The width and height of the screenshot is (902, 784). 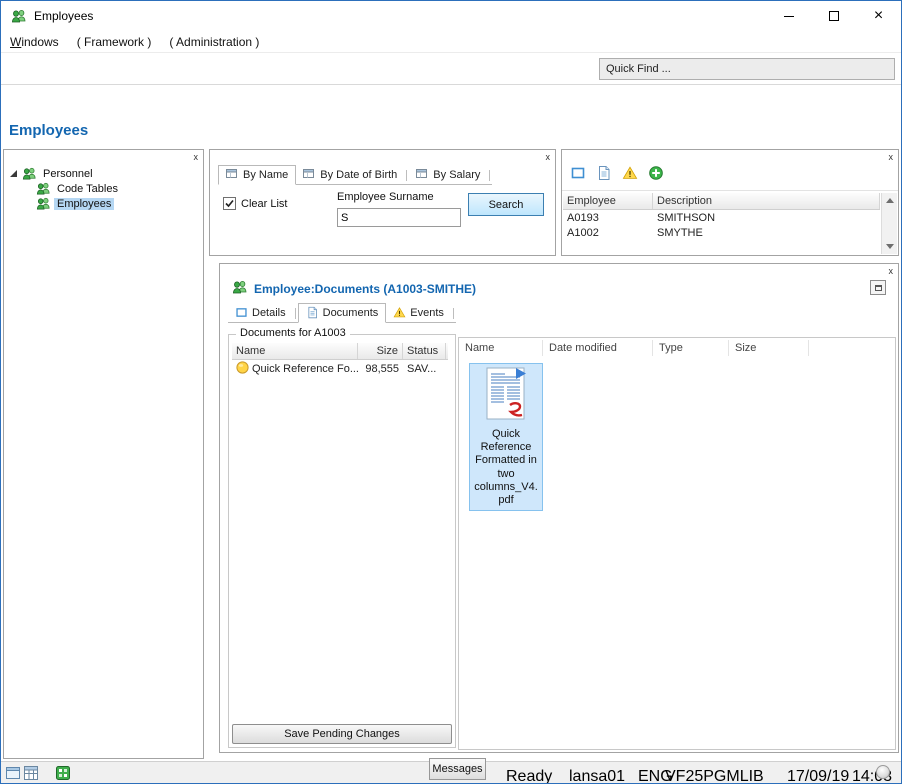 I want to click on tab-by-salary: By Salary, so click(x=448, y=175).